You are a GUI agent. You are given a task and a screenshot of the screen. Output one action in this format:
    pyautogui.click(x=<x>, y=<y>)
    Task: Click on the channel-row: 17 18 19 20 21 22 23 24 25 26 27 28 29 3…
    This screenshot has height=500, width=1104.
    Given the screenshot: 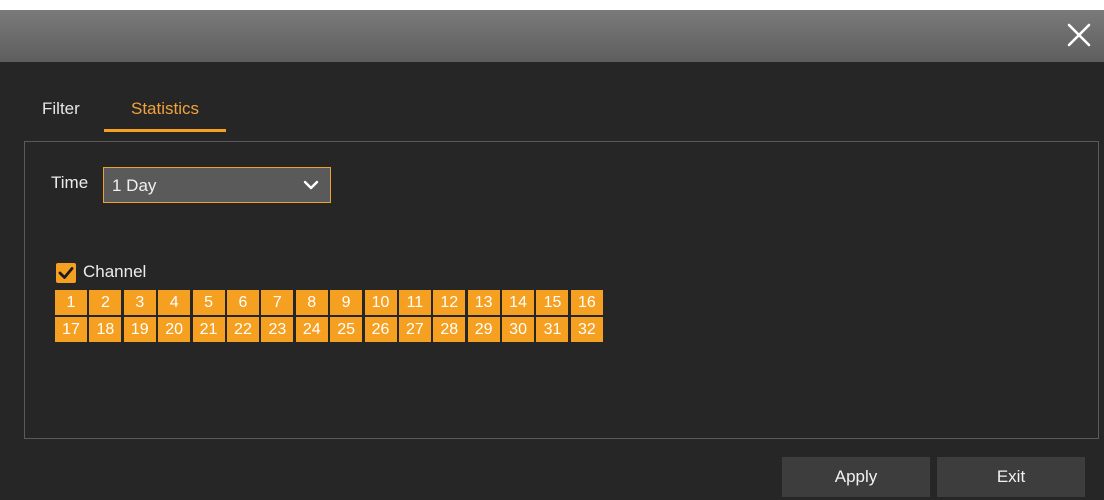 What is the action you would take?
    pyautogui.click(x=335, y=329)
    